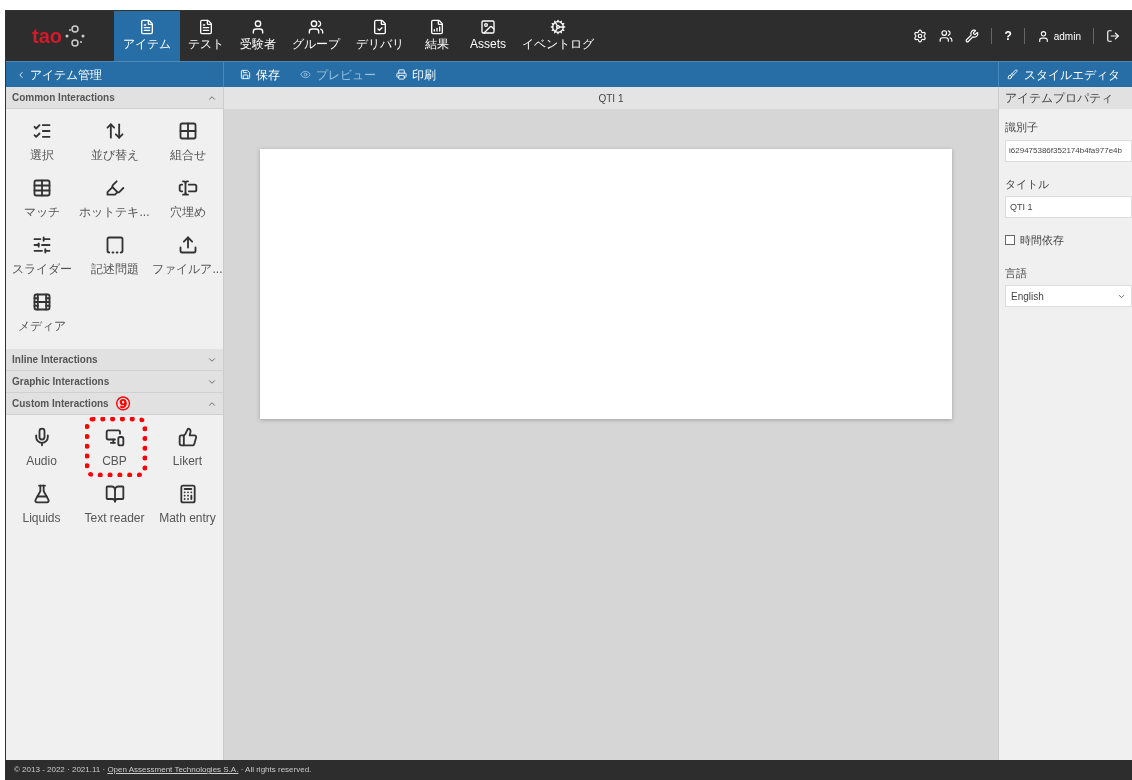 Image resolution: width=1132 pixels, height=780 pixels. What do you see at coordinates (1016, 273) in the screenshot?
I see `field-label: 言語` at bounding box center [1016, 273].